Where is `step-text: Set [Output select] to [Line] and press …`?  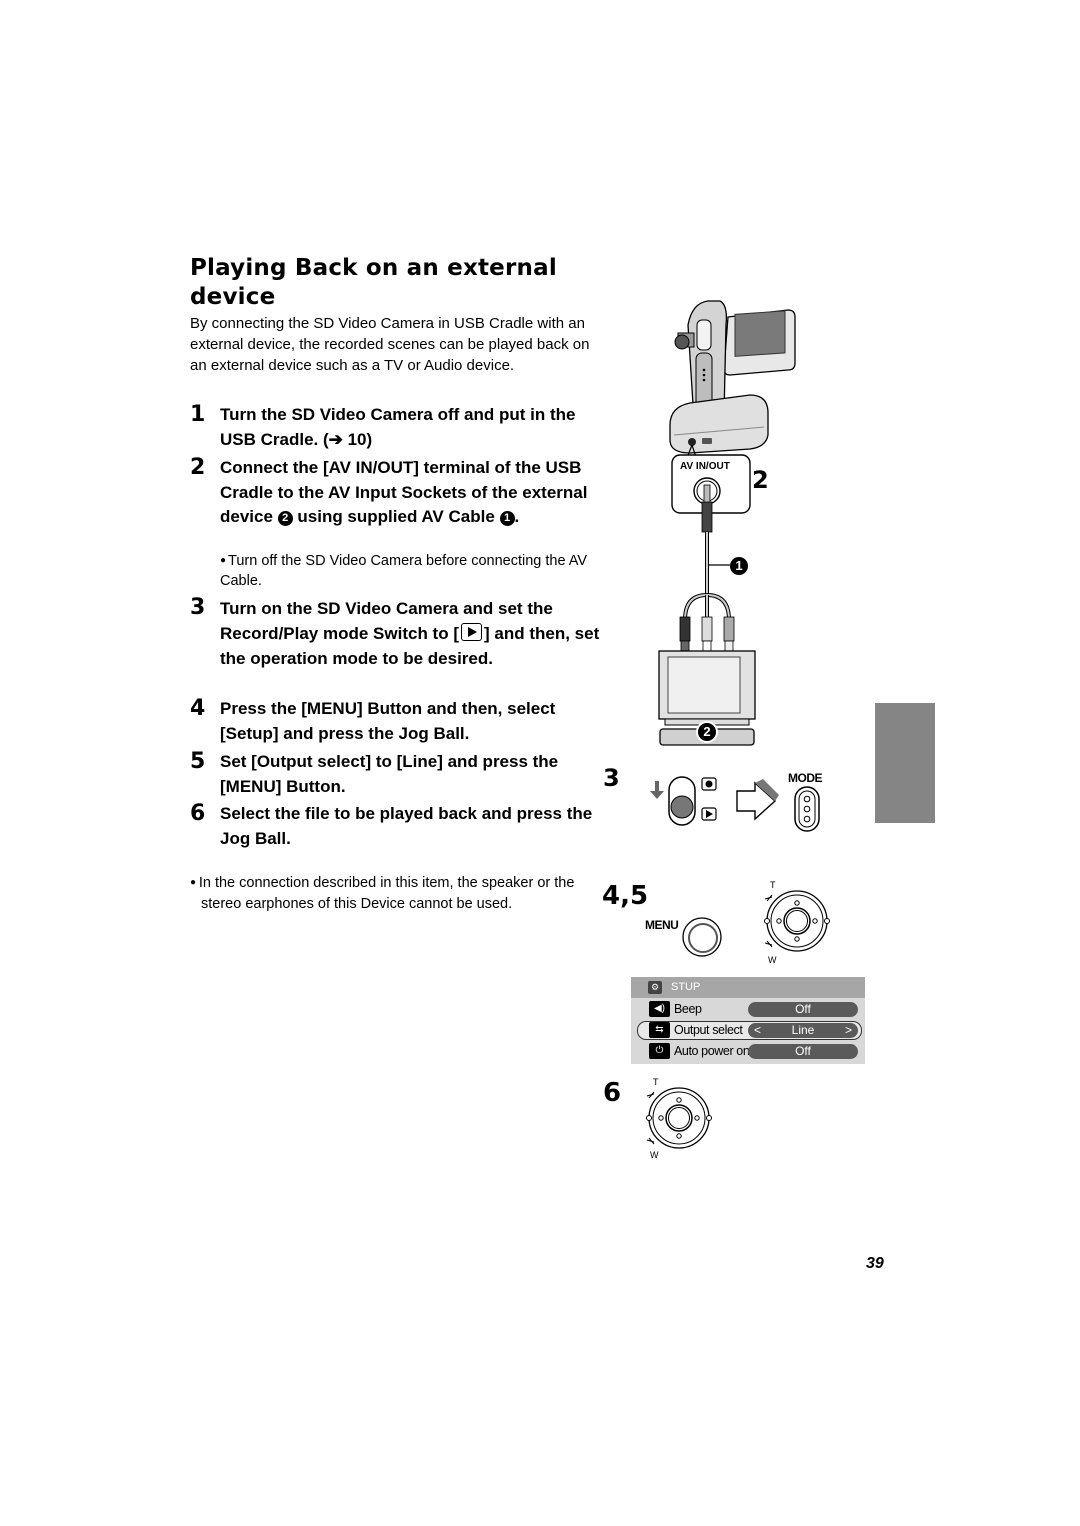 step-text: Set [Output select] to [Line] and press … is located at coordinates (389, 774).